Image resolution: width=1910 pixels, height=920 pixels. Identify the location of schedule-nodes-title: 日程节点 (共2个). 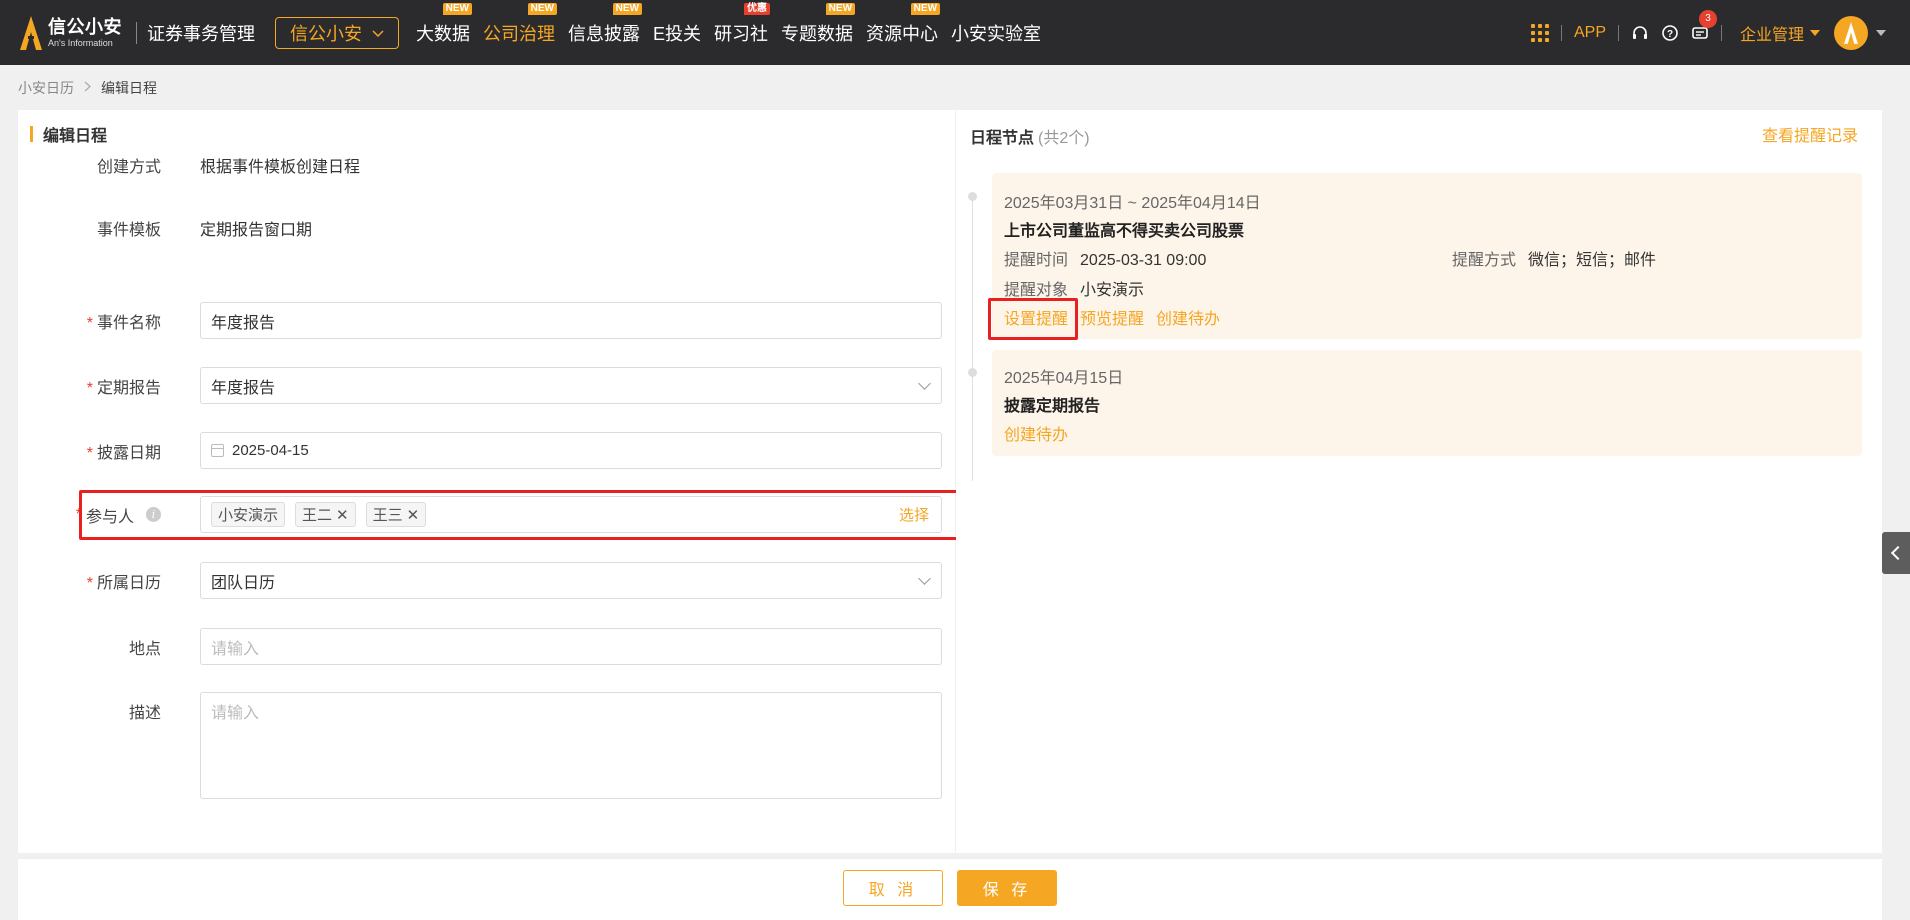
(1030, 136).